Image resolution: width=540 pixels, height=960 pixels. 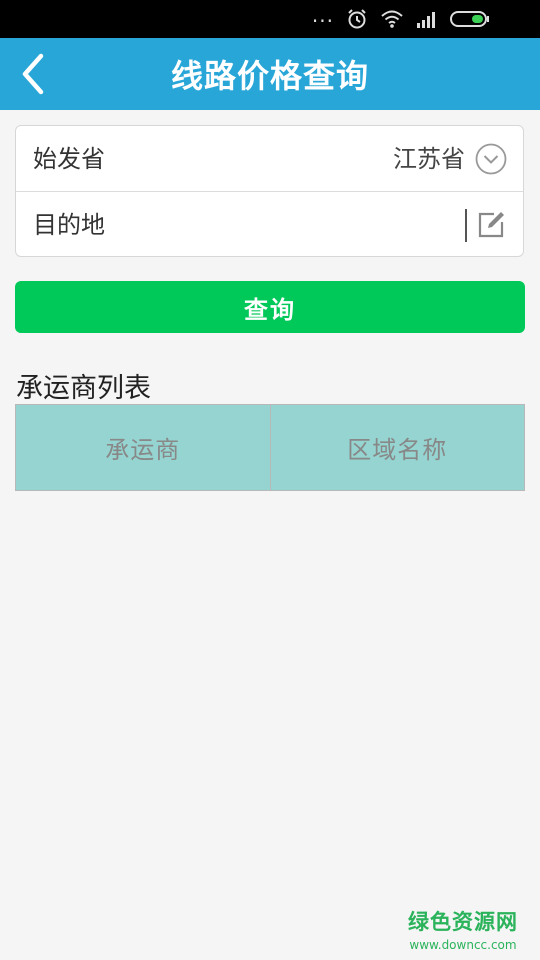 I want to click on query-form: 始发省 江苏省 目的地, so click(x=269, y=191).